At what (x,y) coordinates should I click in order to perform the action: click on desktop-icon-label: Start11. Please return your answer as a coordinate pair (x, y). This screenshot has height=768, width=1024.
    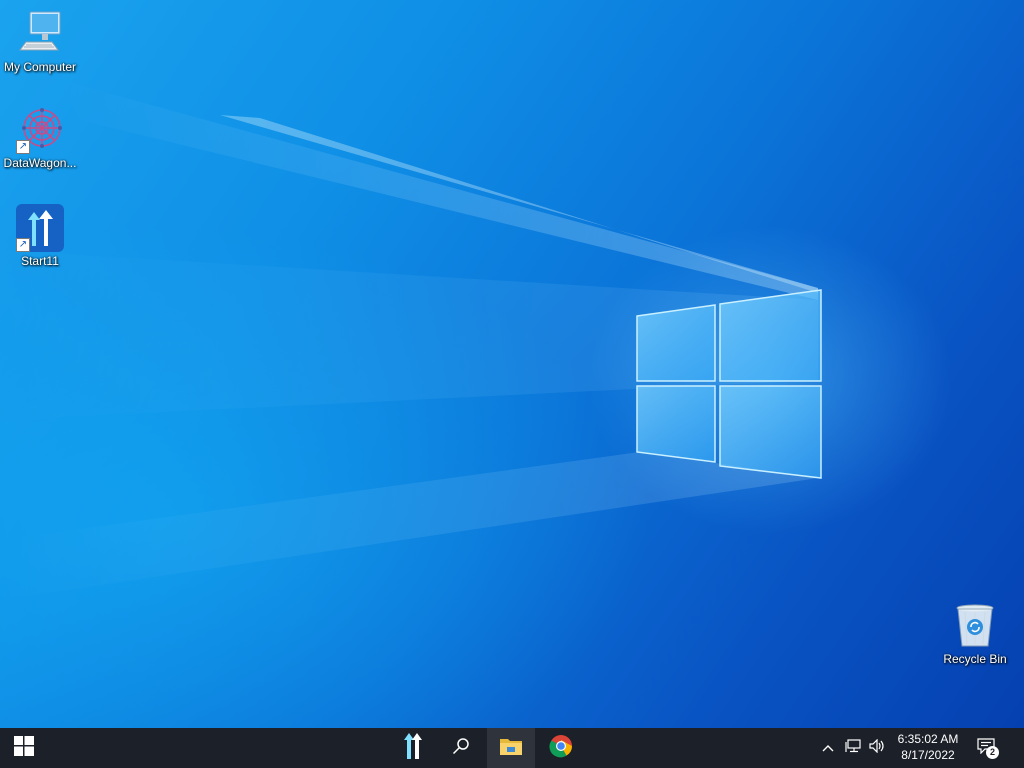
    Looking at the image, I should click on (40, 261).